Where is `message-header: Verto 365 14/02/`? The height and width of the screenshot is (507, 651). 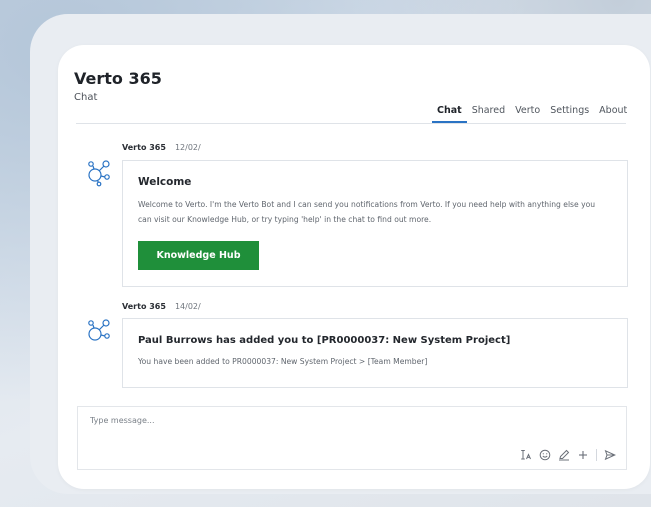 message-header: Verto 365 14/02/ is located at coordinates (161, 306).